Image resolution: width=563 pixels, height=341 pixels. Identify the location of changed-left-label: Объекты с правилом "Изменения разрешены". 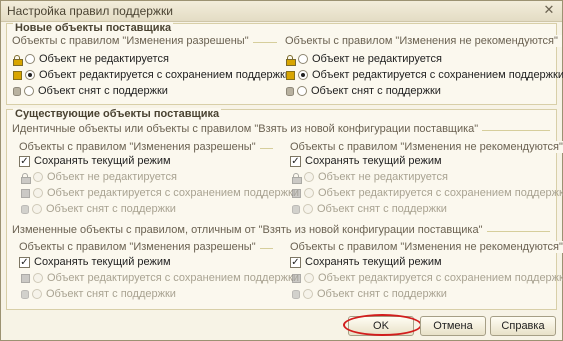
(139, 247).